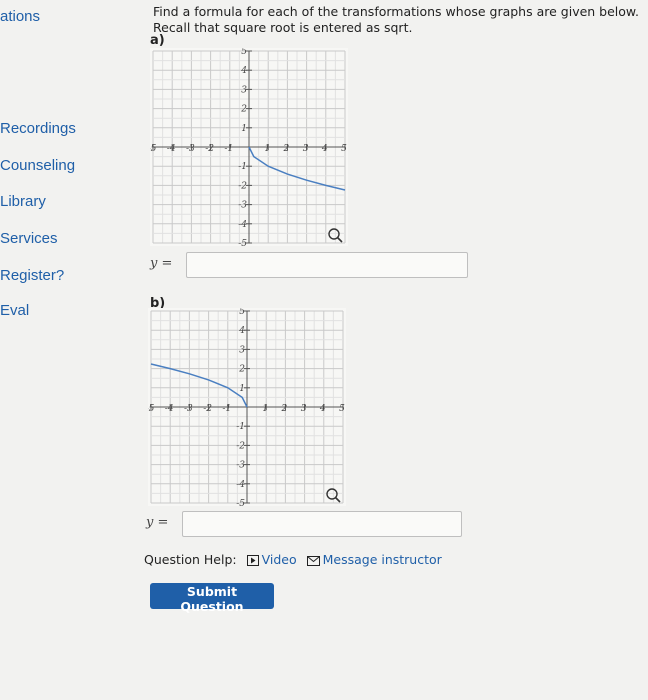 This screenshot has width=648, height=700. I want to click on question-help-label: Question Help:, so click(190, 559).